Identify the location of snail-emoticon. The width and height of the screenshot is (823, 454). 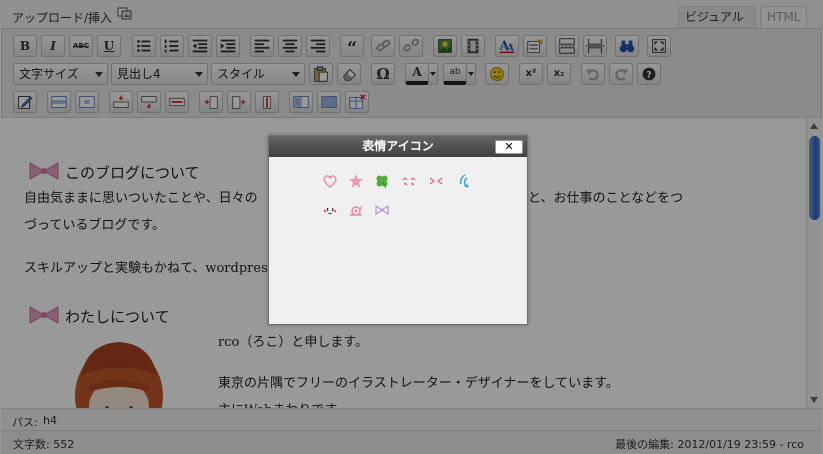
(356, 210).